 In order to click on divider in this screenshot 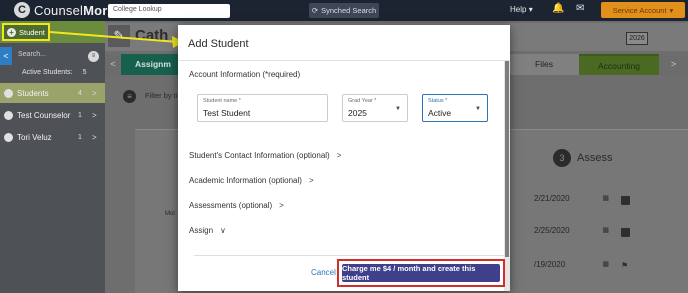, I will do `click(344, 60)`.